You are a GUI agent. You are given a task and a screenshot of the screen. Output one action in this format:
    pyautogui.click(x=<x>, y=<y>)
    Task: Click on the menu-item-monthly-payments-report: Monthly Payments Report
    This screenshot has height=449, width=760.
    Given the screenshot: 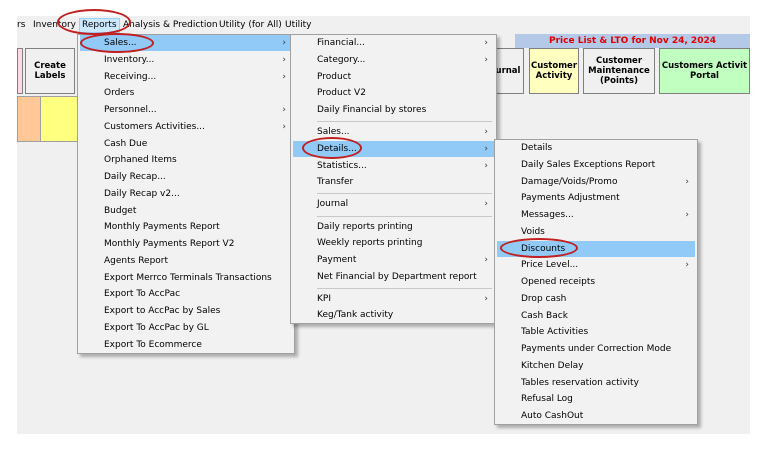 What is the action you would take?
    pyautogui.click(x=186, y=227)
    